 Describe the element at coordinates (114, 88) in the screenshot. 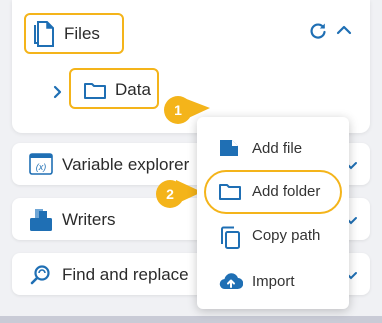

I see `data-folder-item: Data` at that location.